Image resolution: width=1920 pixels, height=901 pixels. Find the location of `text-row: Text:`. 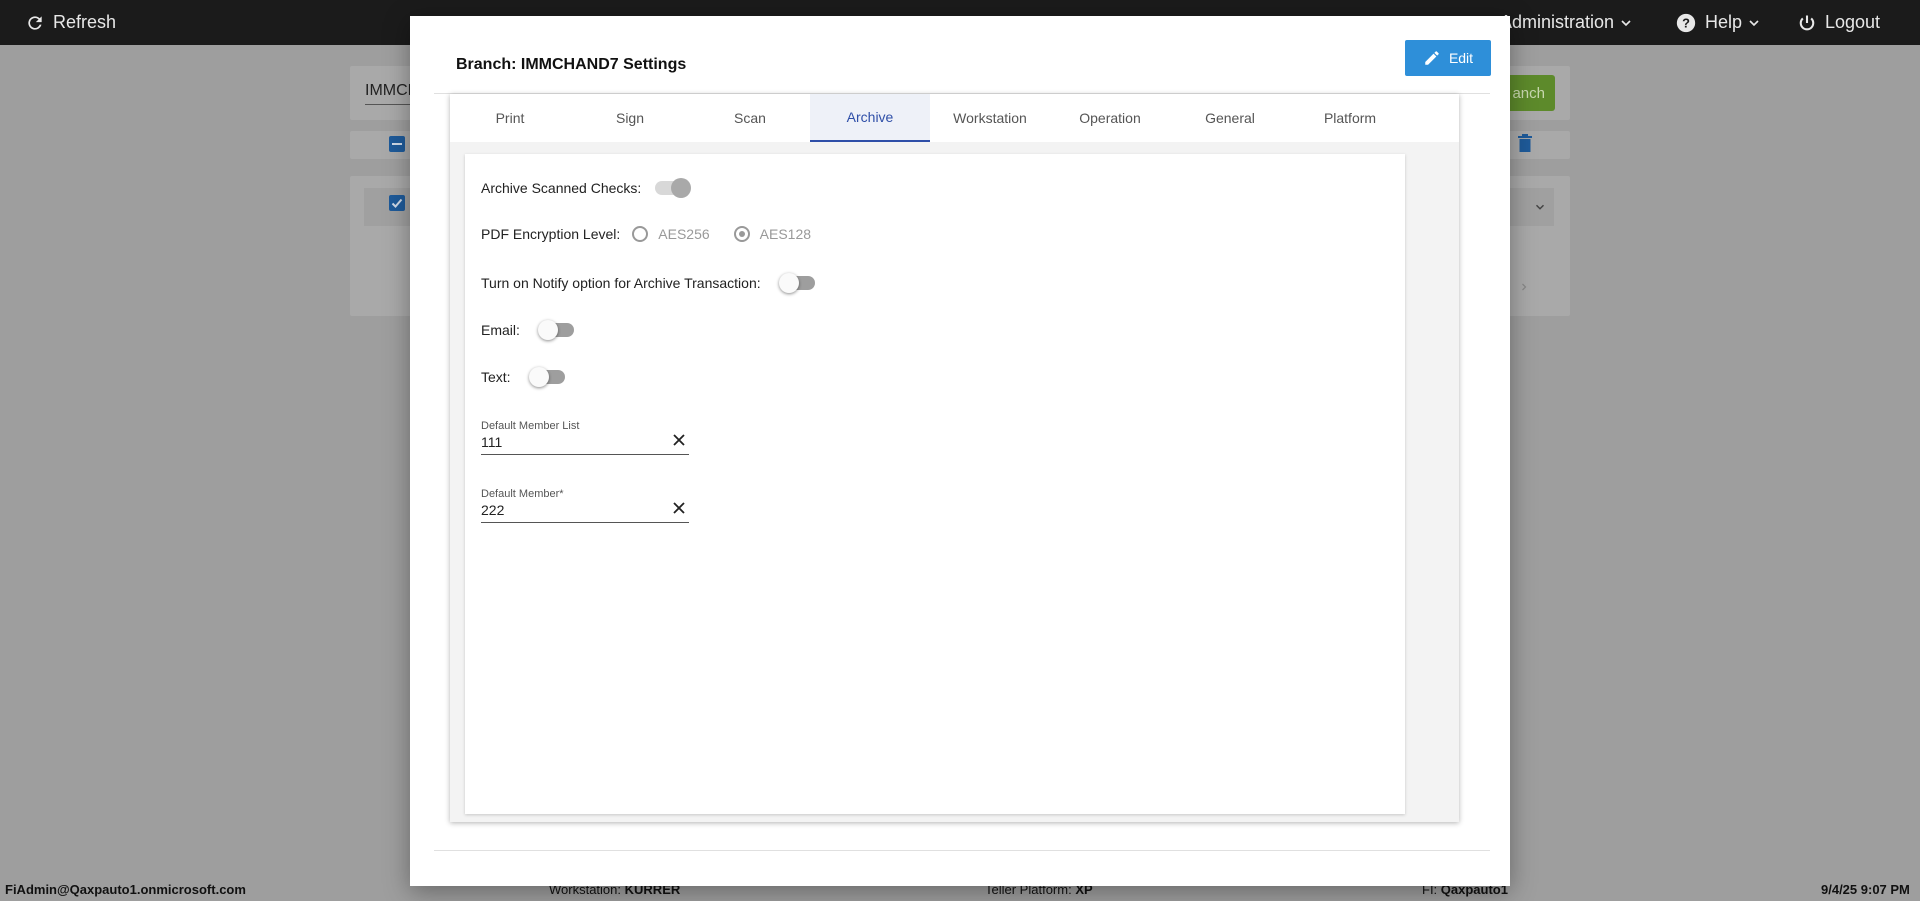

text-row: Text: is located at coordinates (524, 377).